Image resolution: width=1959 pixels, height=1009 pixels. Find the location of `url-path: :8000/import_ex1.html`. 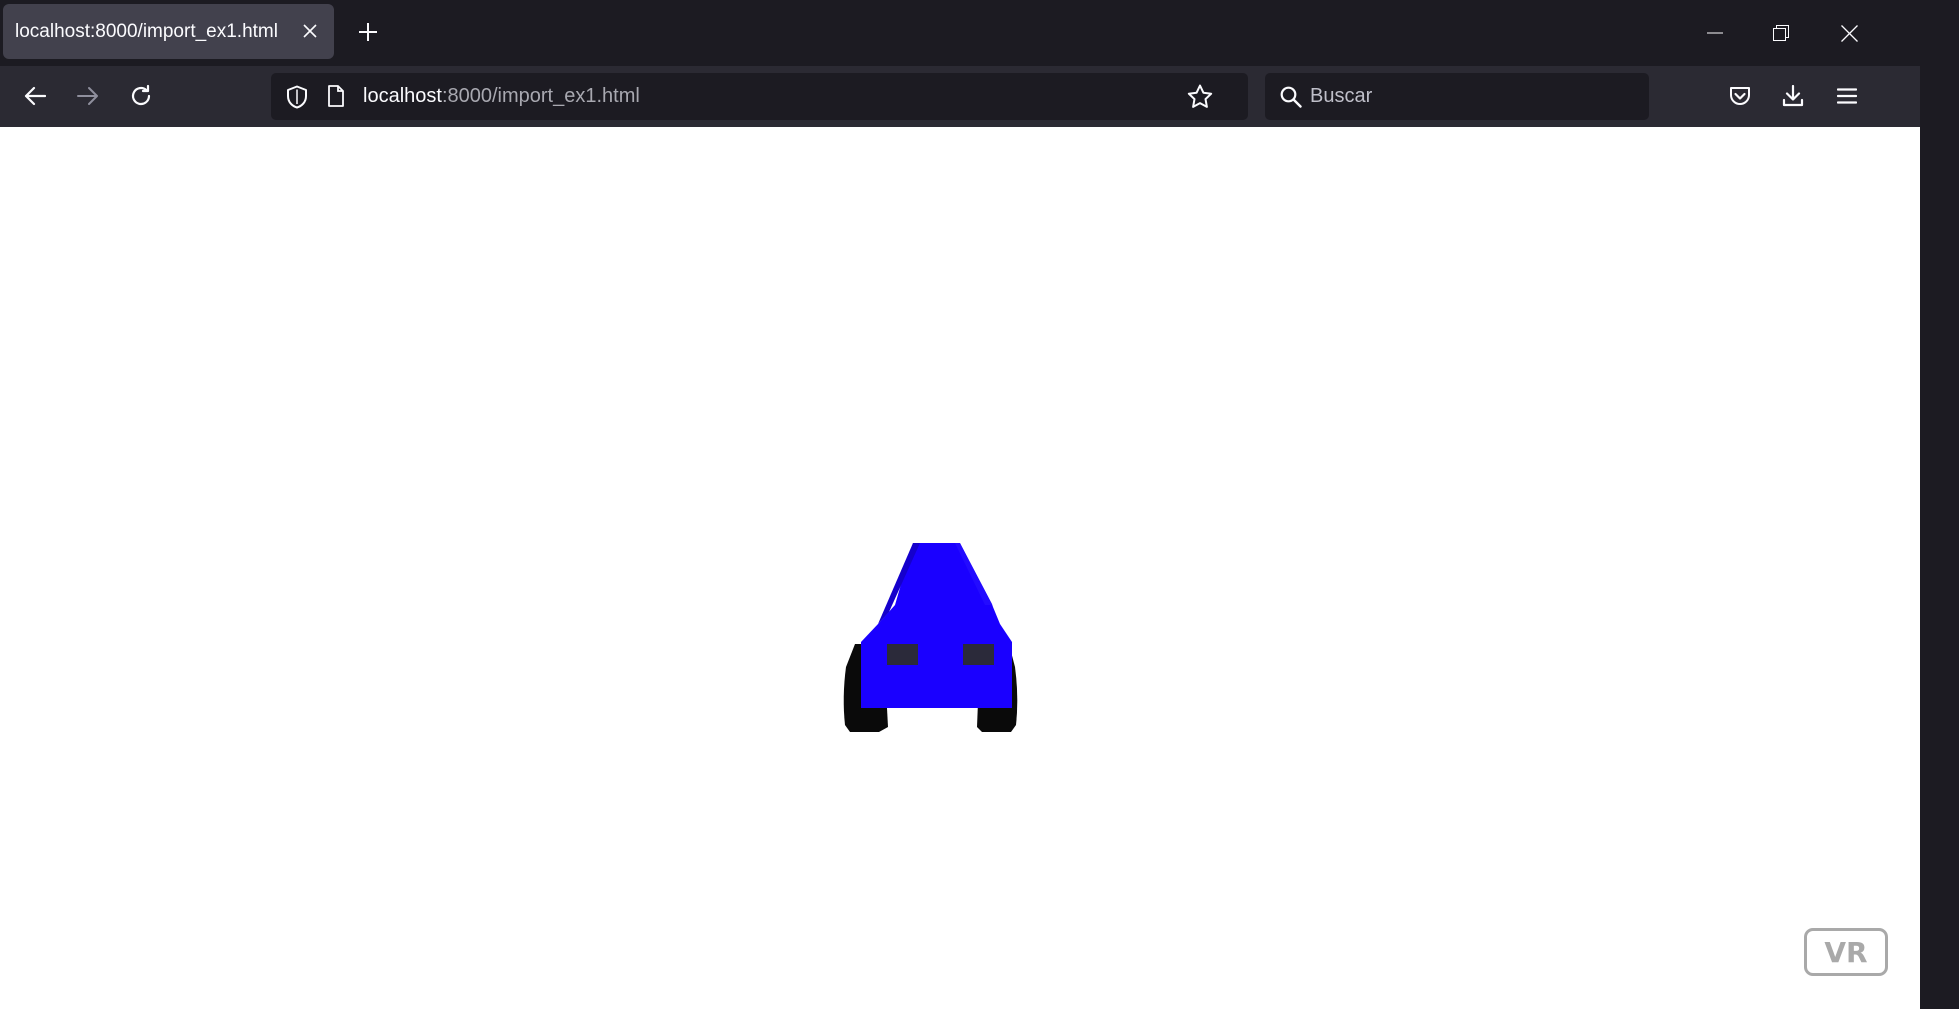

url-path: :8000/import_ex1.html is located at coordinates (540, 96).